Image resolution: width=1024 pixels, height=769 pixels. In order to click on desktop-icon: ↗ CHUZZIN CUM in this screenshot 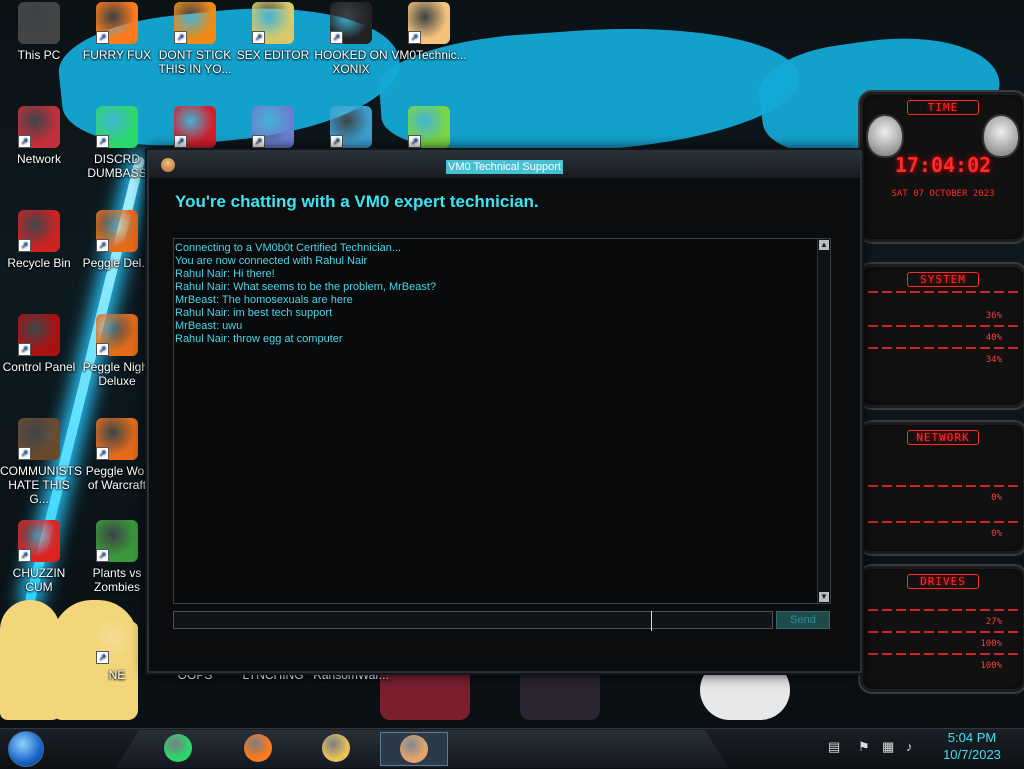, I will do `click(39, 557)`.